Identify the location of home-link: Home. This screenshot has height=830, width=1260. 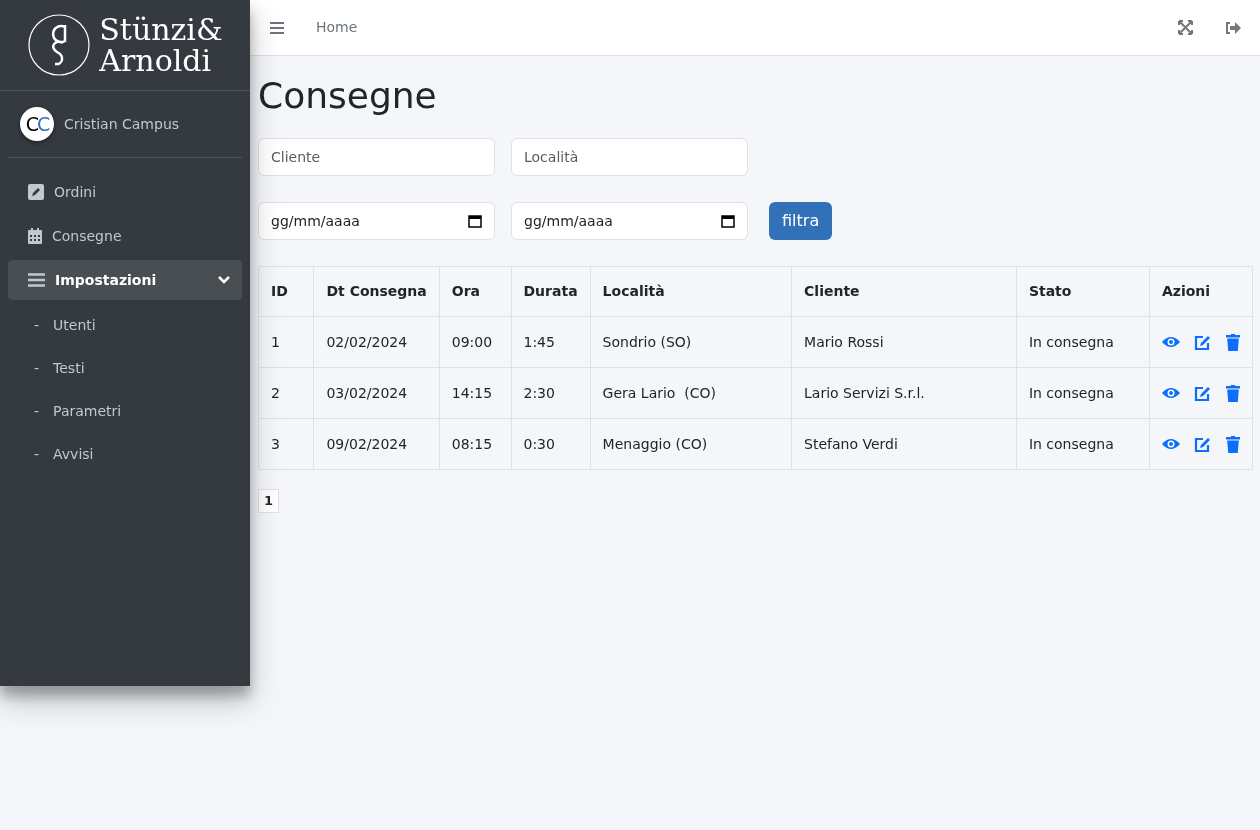
(337, 27).